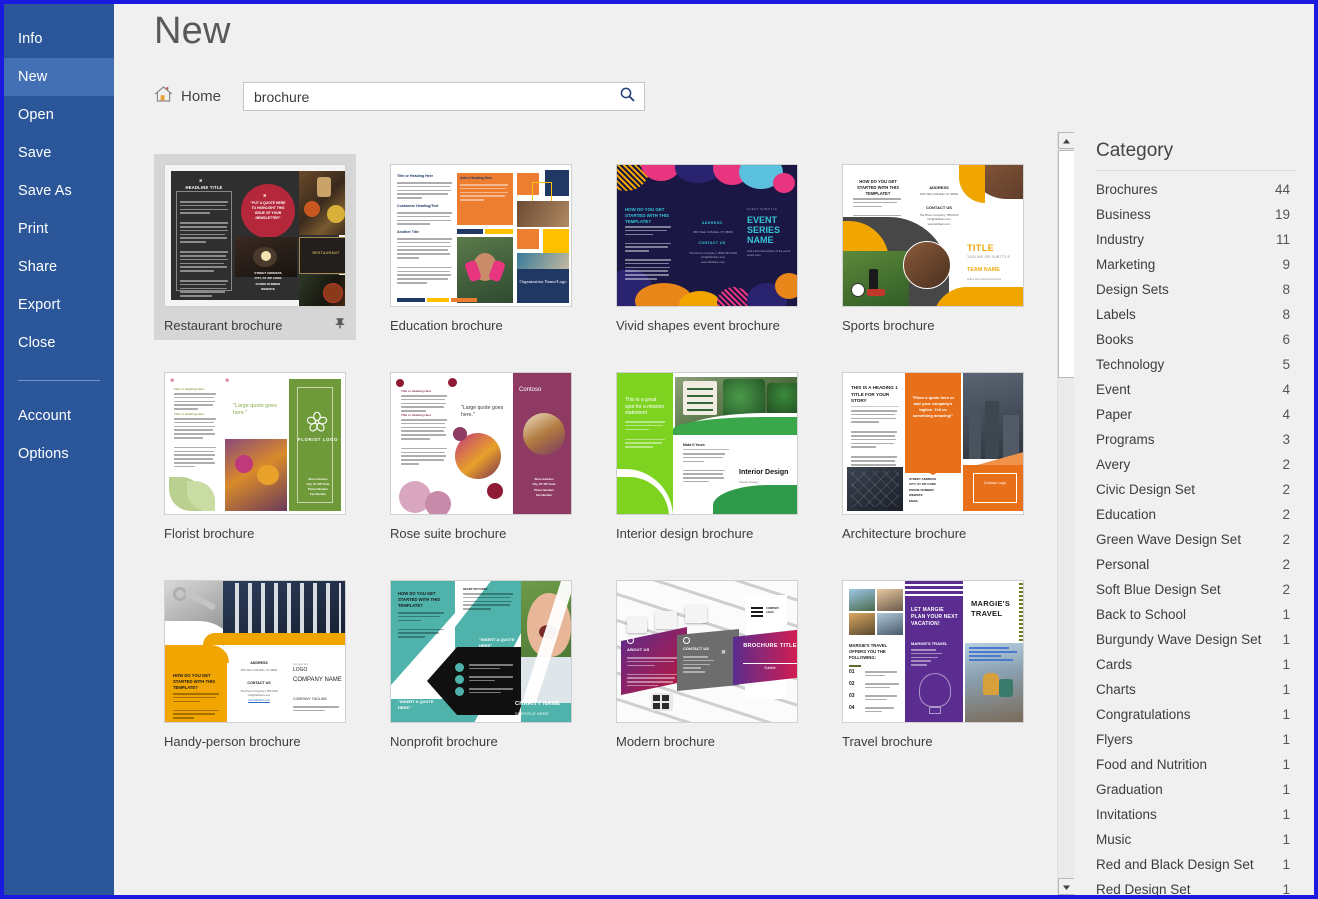 The width and height of the screenshot is (1318, 899). Describe the element at coordinates (1152, 764) in the screenshot. I see `category-label: Food and Nutrition` at that location.